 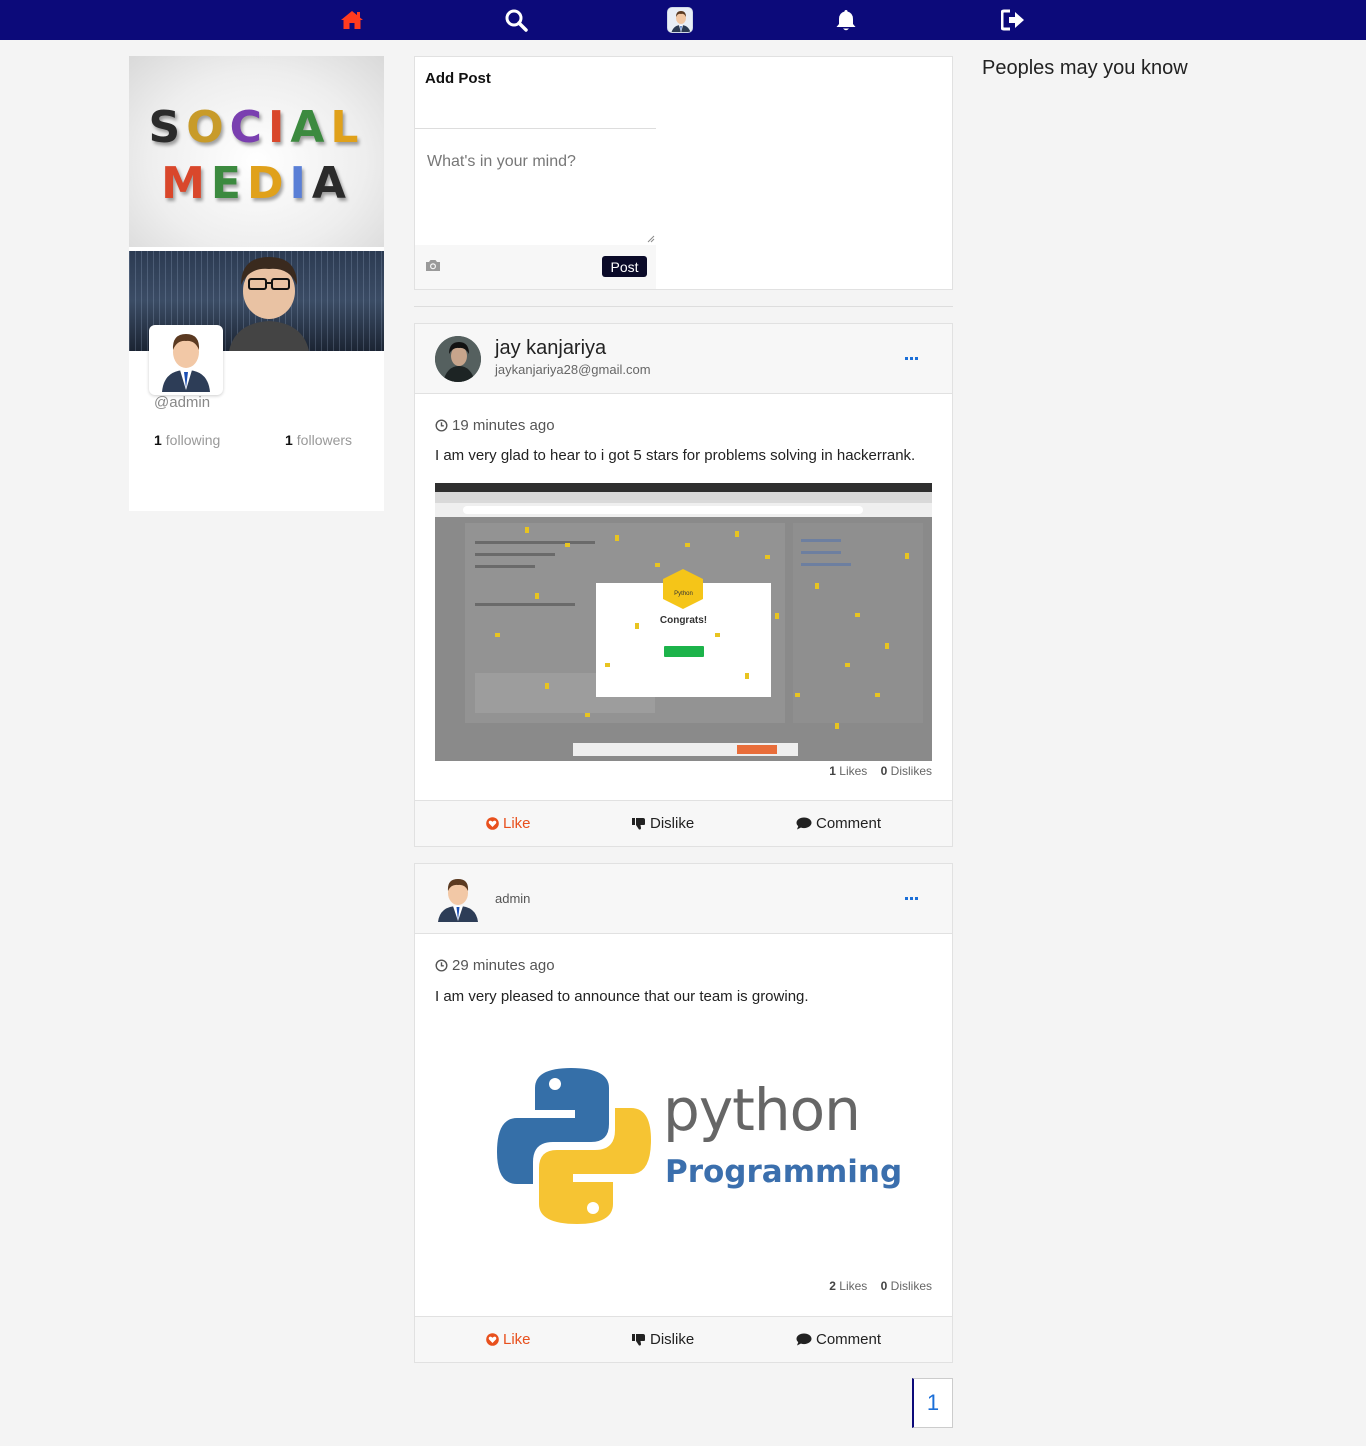 I want to click on likes-count: 1, so click(x=832, y=771).